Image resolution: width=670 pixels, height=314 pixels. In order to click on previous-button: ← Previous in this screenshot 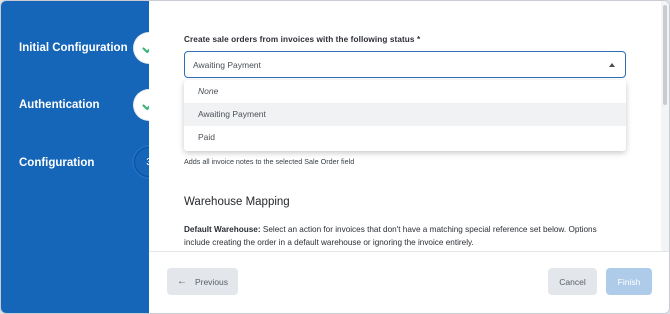, I will do `click(202, 281)`.